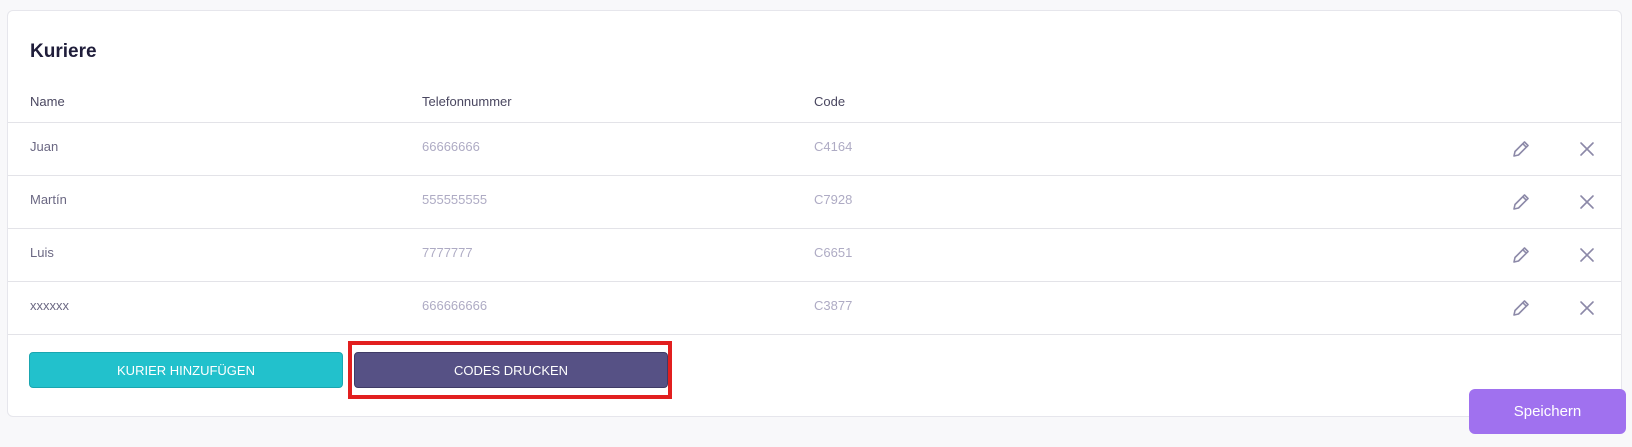 The image size is (1632, 447). Describe the element at coordinates (1547, 411) in the screenshot. I see `save-button: Speichern` at that location.